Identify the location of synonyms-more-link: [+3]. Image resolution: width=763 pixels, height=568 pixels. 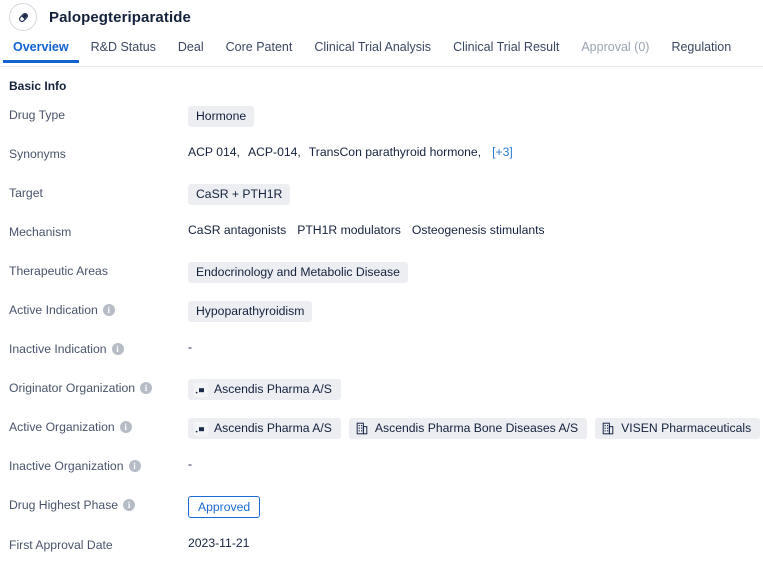
(502, 152).